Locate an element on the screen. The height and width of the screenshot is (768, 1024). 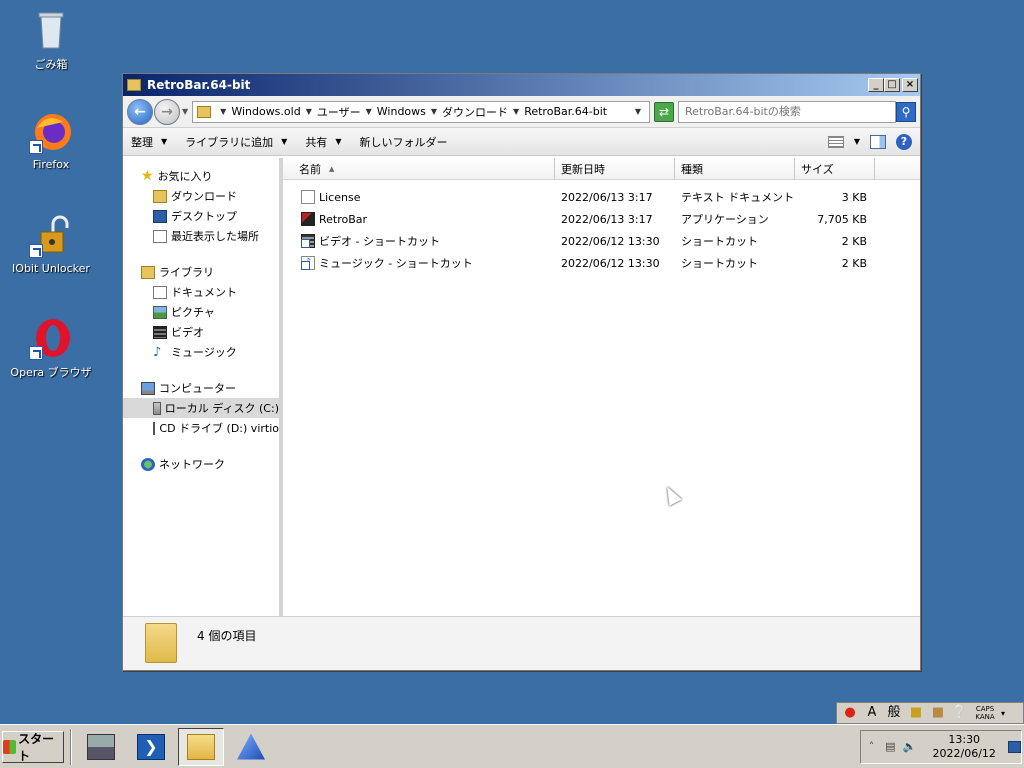
nav-network: ネットワーク is located at coordinates (201, 464).